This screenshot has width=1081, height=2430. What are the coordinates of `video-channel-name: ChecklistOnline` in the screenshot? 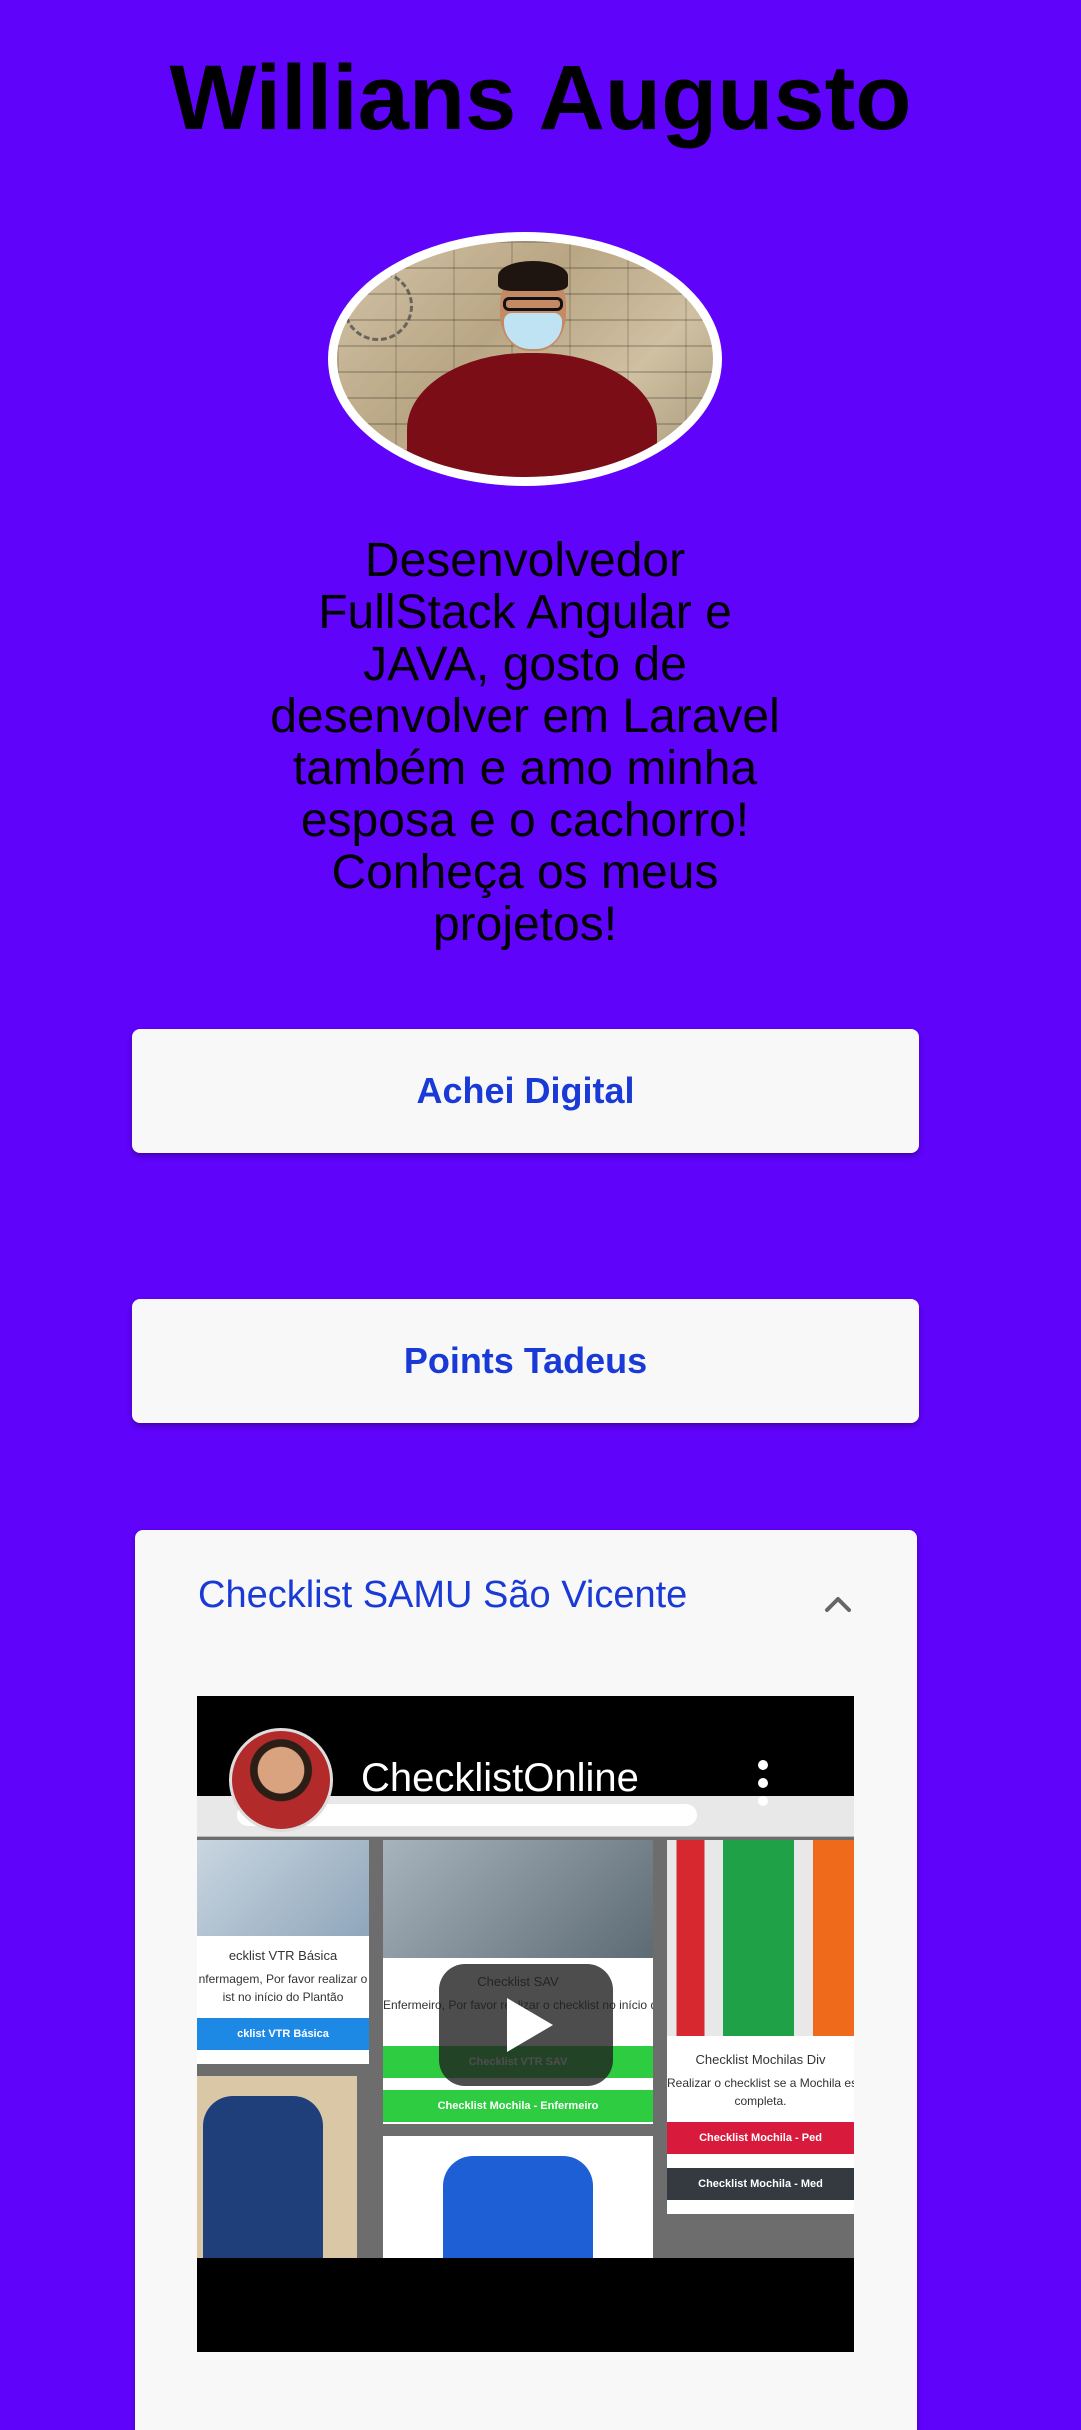 It's located at (500, 1778).